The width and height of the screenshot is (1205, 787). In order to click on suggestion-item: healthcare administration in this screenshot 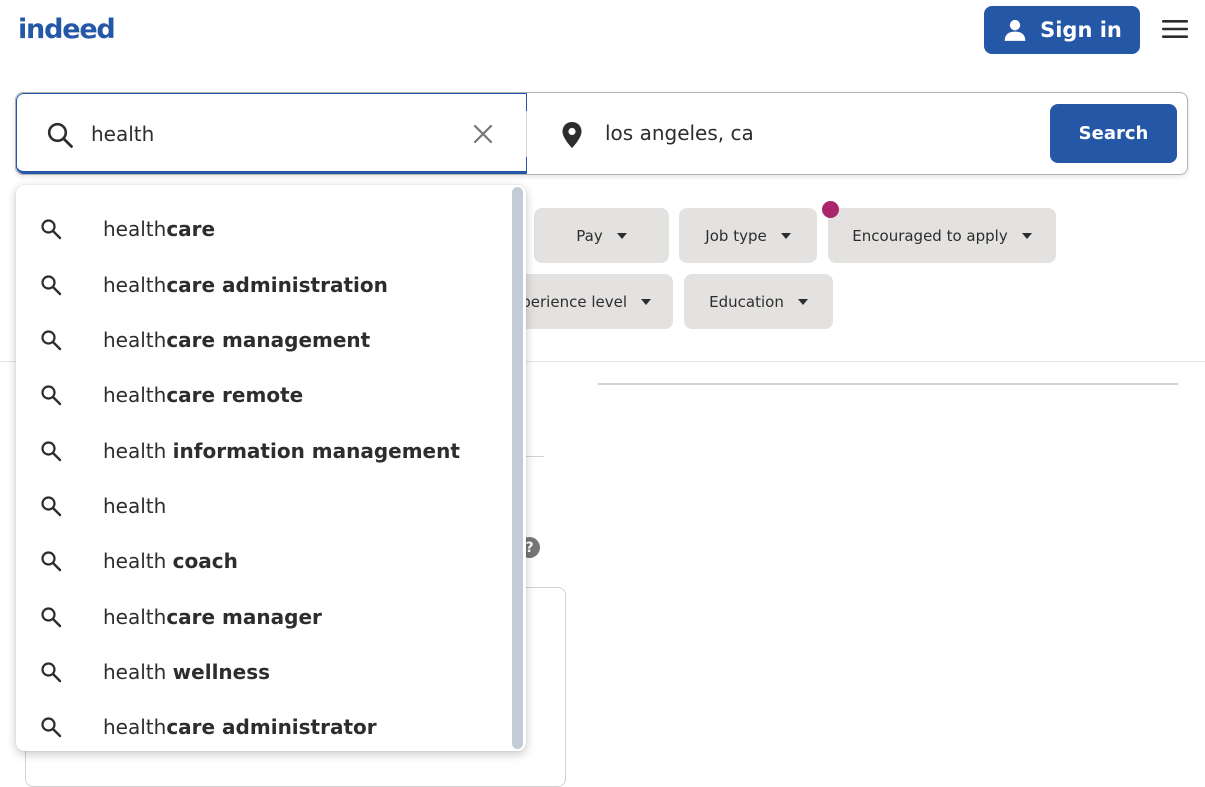, I will do `click(263, 285)`.